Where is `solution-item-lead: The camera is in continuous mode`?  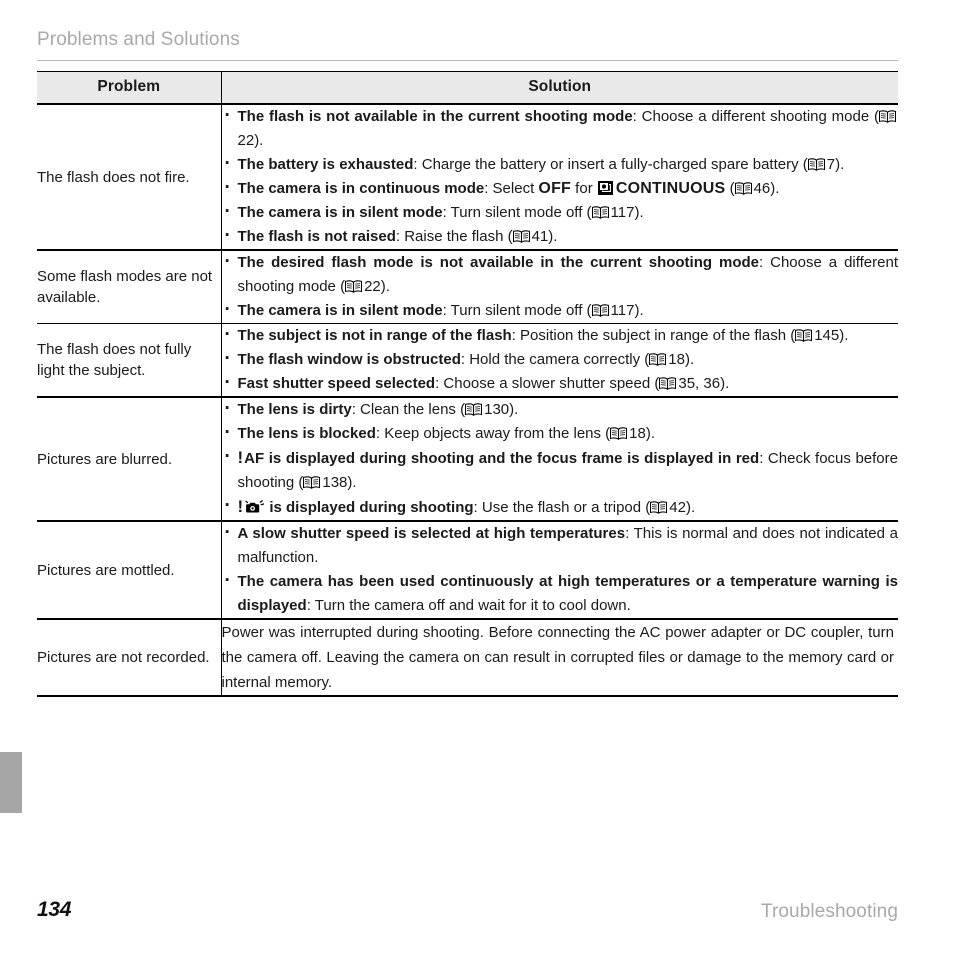
solution-item-lead: The camera is in continuous mode is located at coordinates (361, 188).